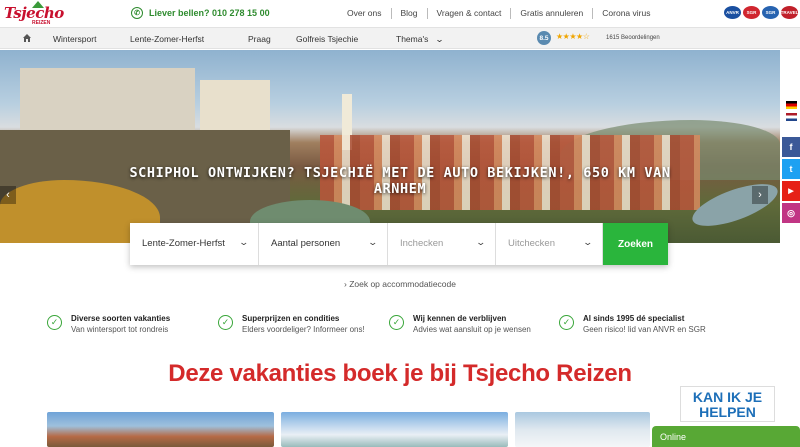  What do you see at coordinates (626, 13) in the screenshot?
I see `link-corona-virus: Corona virus` at bounding box center [626, 13].